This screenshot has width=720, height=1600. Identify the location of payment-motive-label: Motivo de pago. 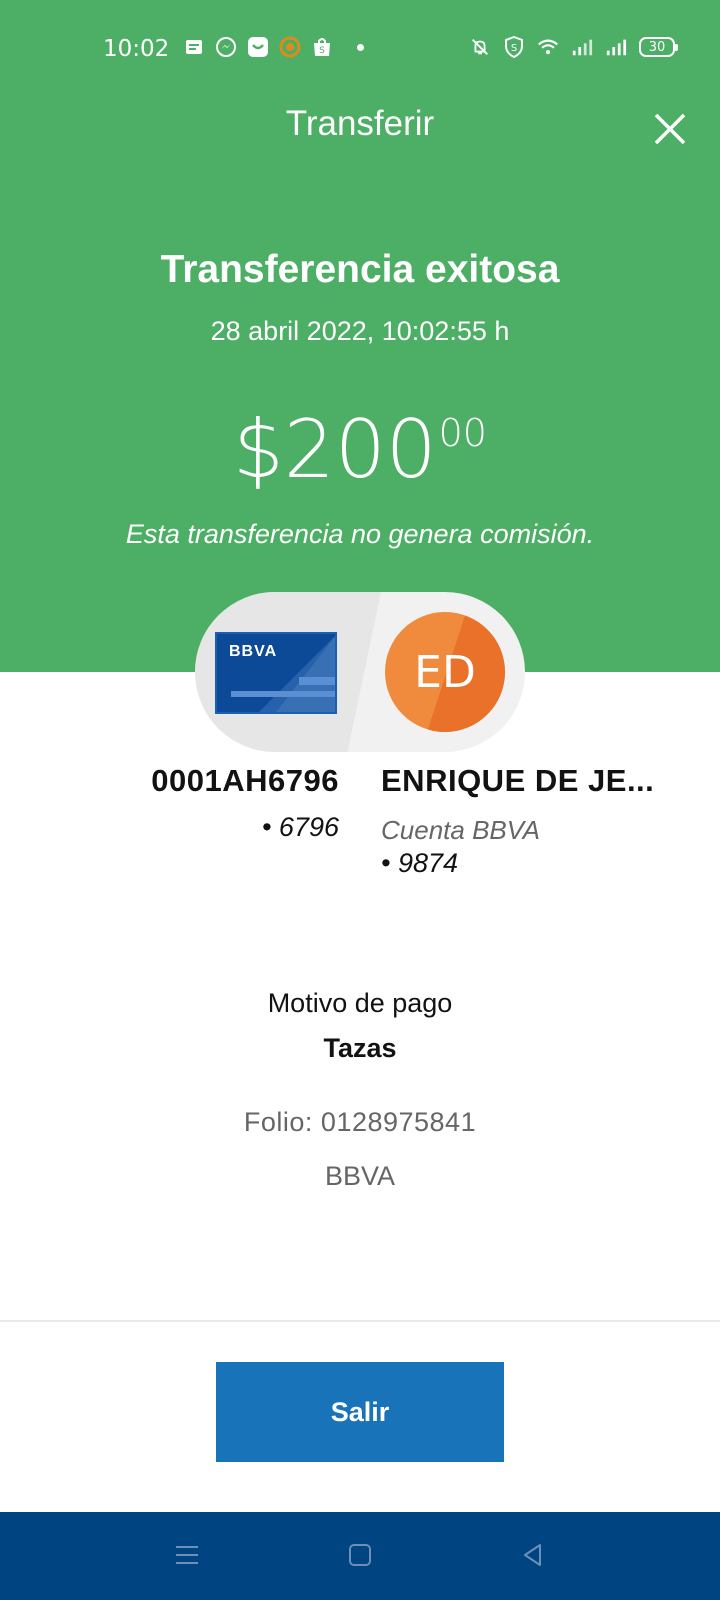
(360, 1003).